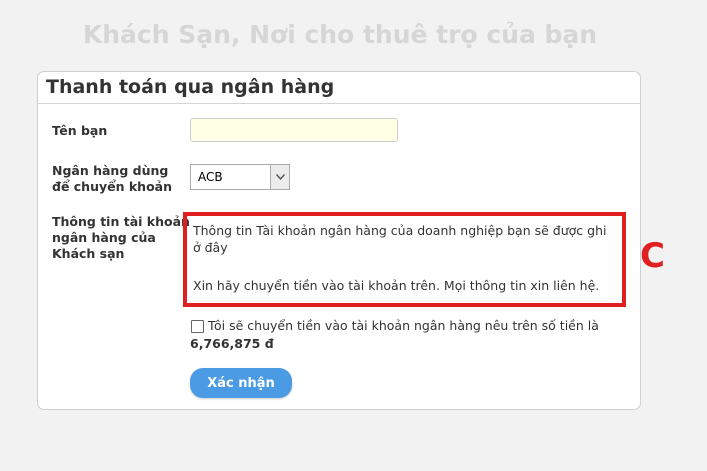  Describe the element at coordinates (232, 343) in the screenshot. I see `confirm-amount: 6,766,875 đ` at that location.